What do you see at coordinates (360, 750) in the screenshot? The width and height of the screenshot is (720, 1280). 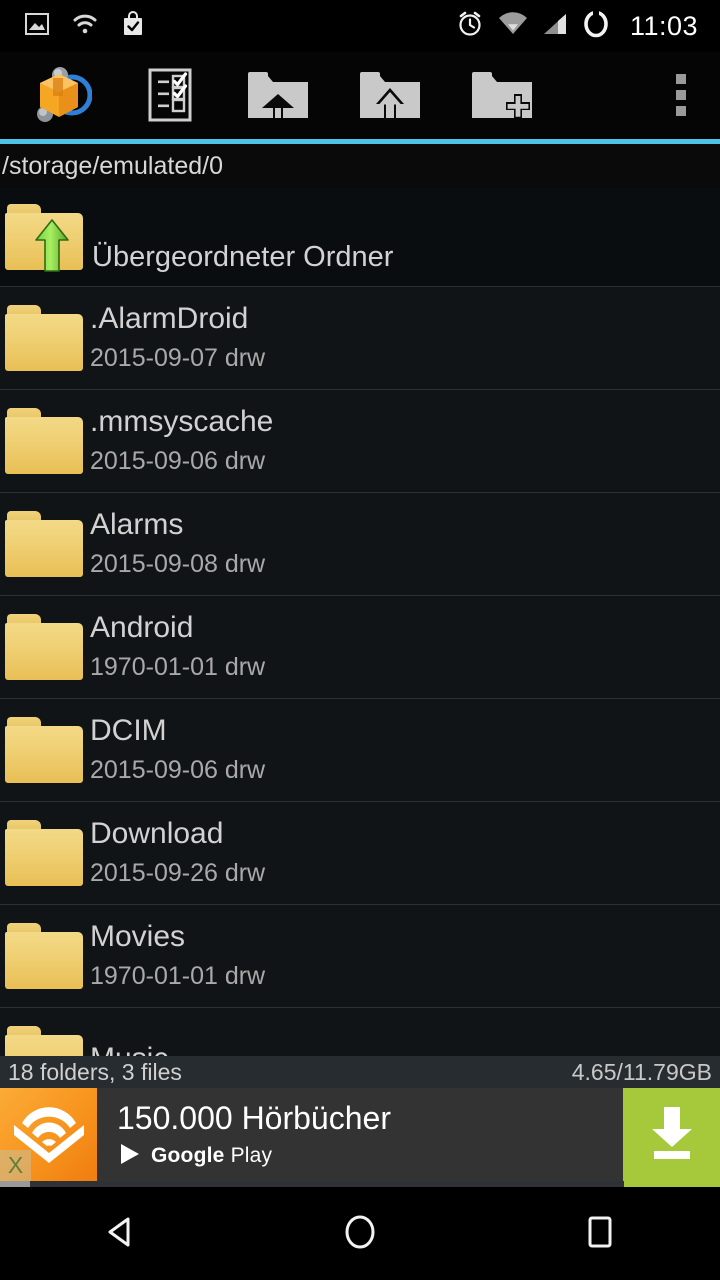 I see `list-item-dcim: DCIM 2015-09-06 drw` at bounding box center [360, 750].